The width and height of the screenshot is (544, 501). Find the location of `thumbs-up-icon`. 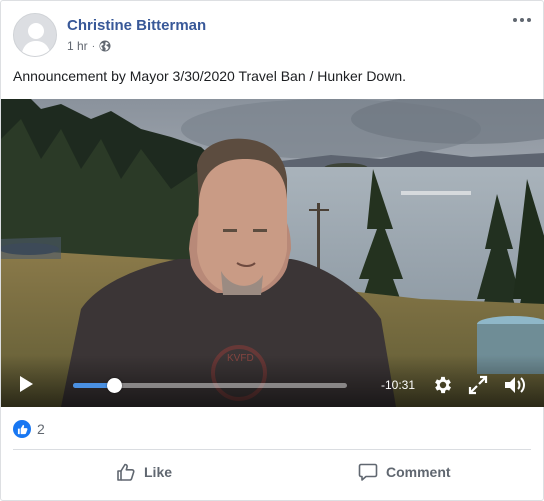

thumbs-up-icon is located at coordinates (22, 429).